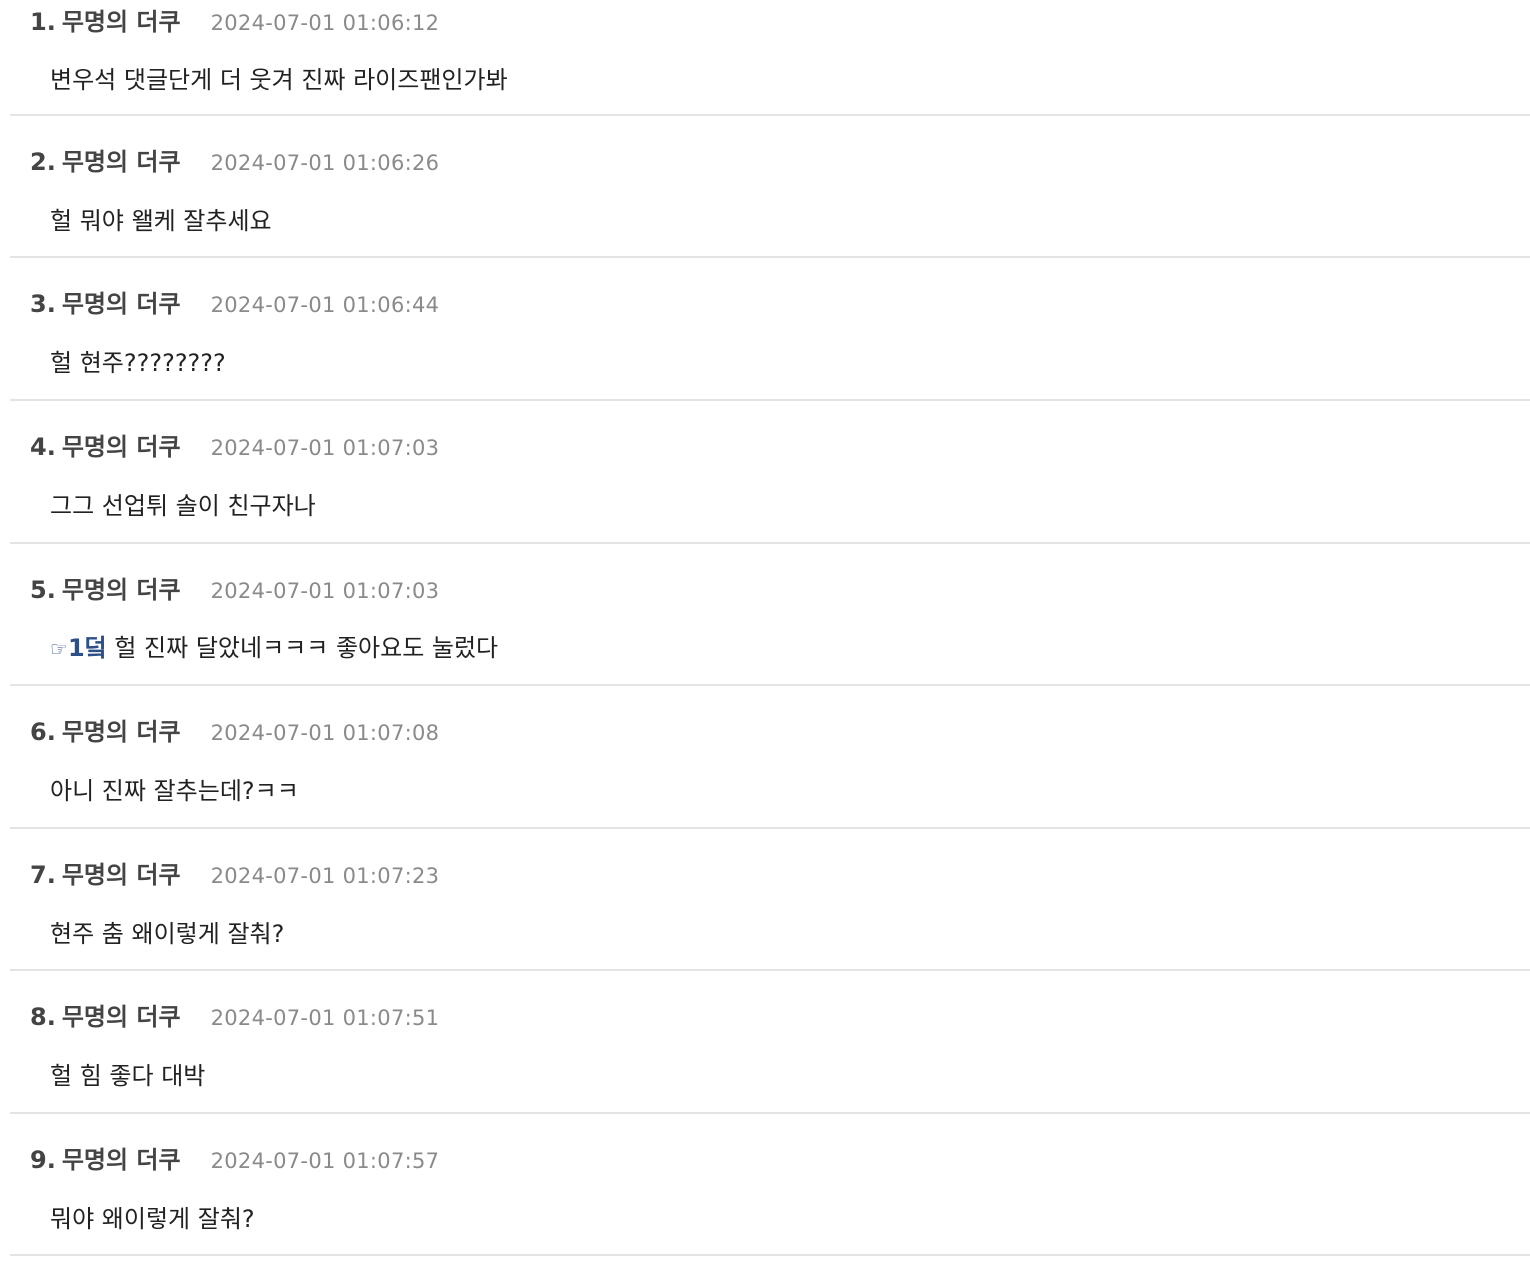 The width and height of the screenshot is (1530, 1270). I want to click on comment-text: 헐 진짜 달았네ㅋㅋㅋ 좋아요도 눌렀다, so click(302, 648).